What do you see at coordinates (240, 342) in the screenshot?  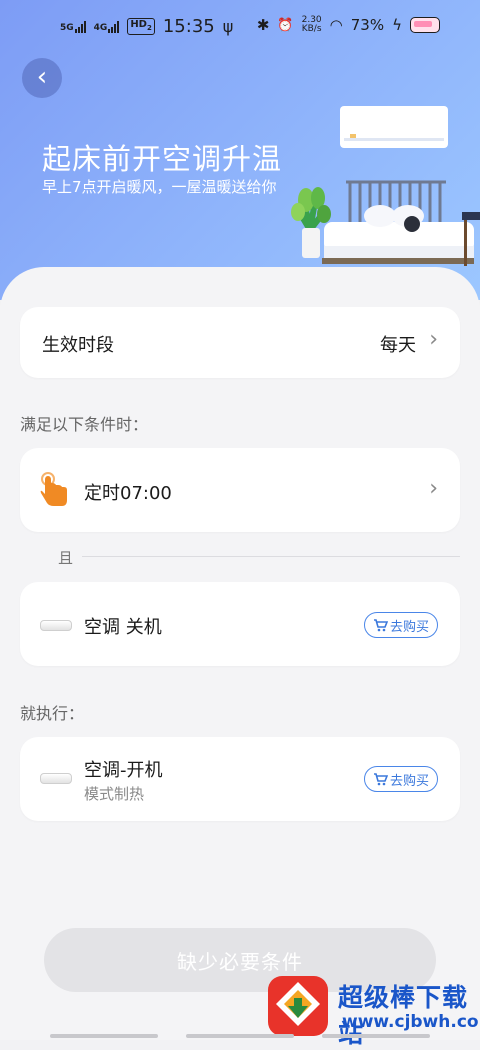 I see `effective-period-card: 生效时段 每天 ›` at bounding box center [240, 342].